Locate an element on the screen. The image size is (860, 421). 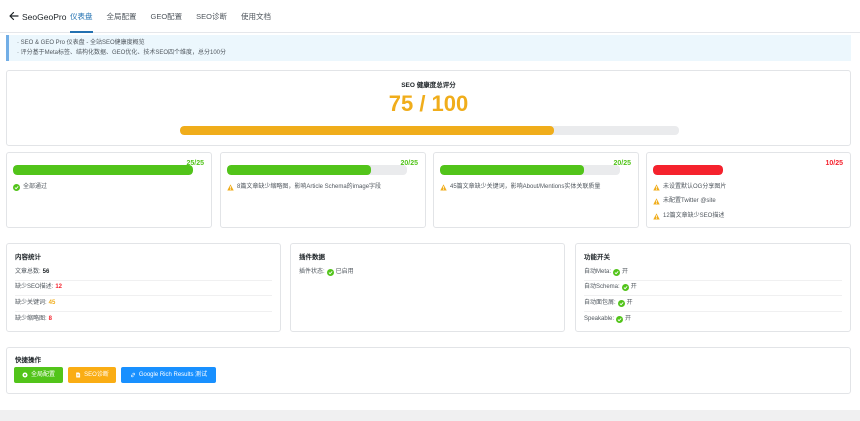
stat-label: 缺少SEO描述: is located at coordinates (34, 287).